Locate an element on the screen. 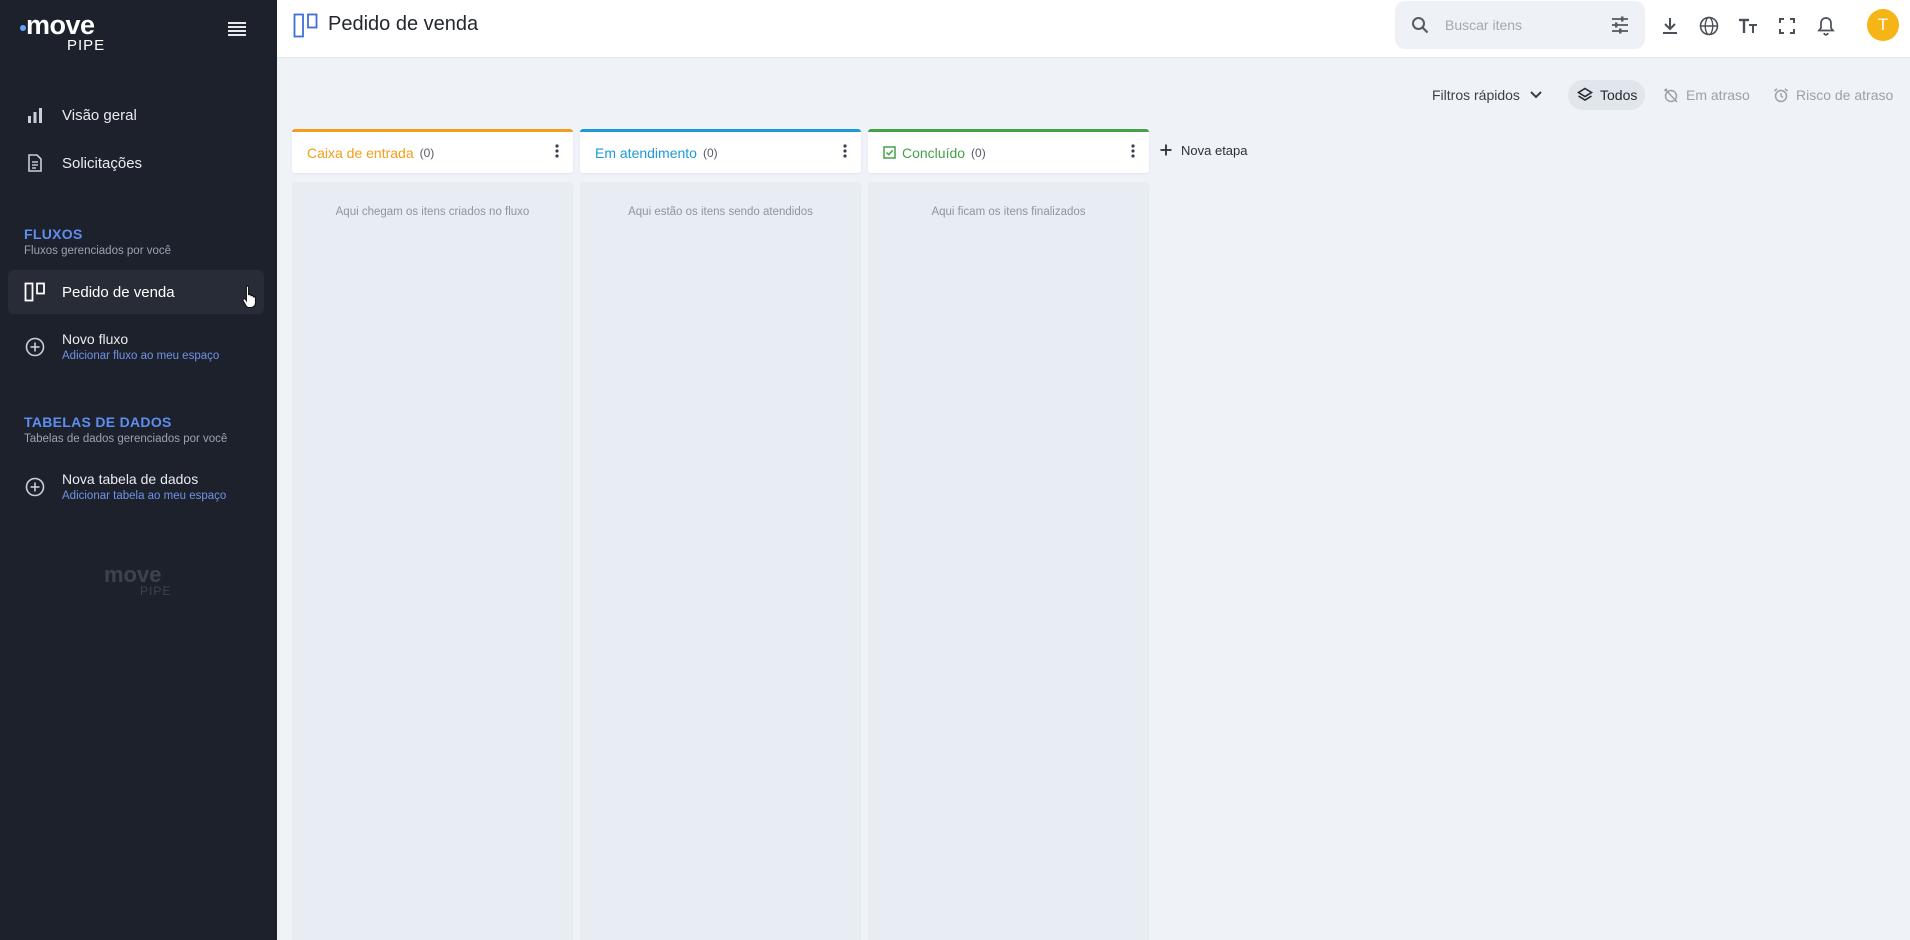 Image resolution: width=1910 pixels, height=940 pixels. hand-cursor-icon is located at coordinates (250, 298).